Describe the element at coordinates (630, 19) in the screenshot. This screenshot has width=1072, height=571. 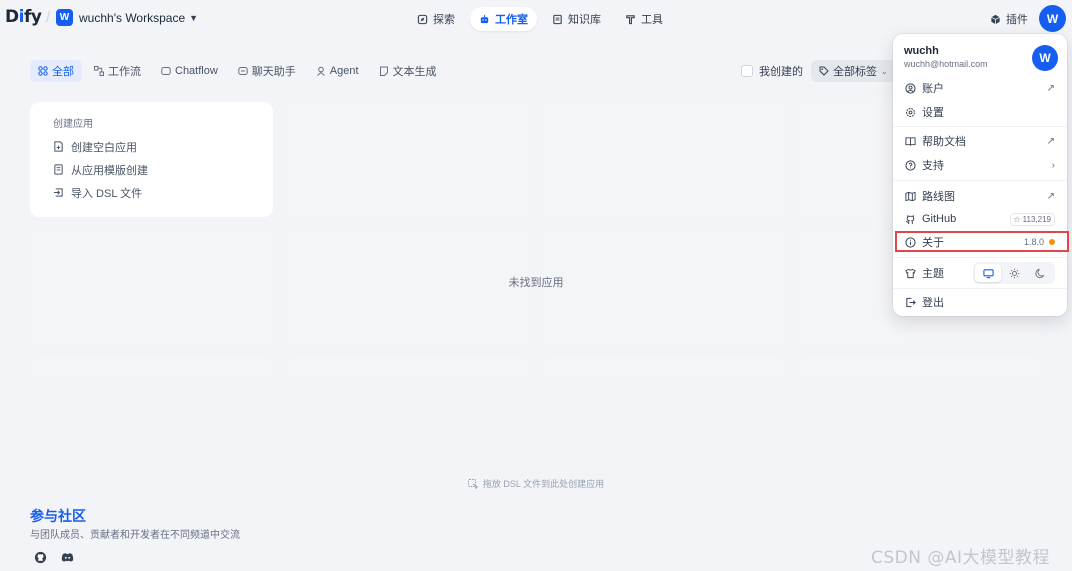
I see `hammer-icon` at that location.